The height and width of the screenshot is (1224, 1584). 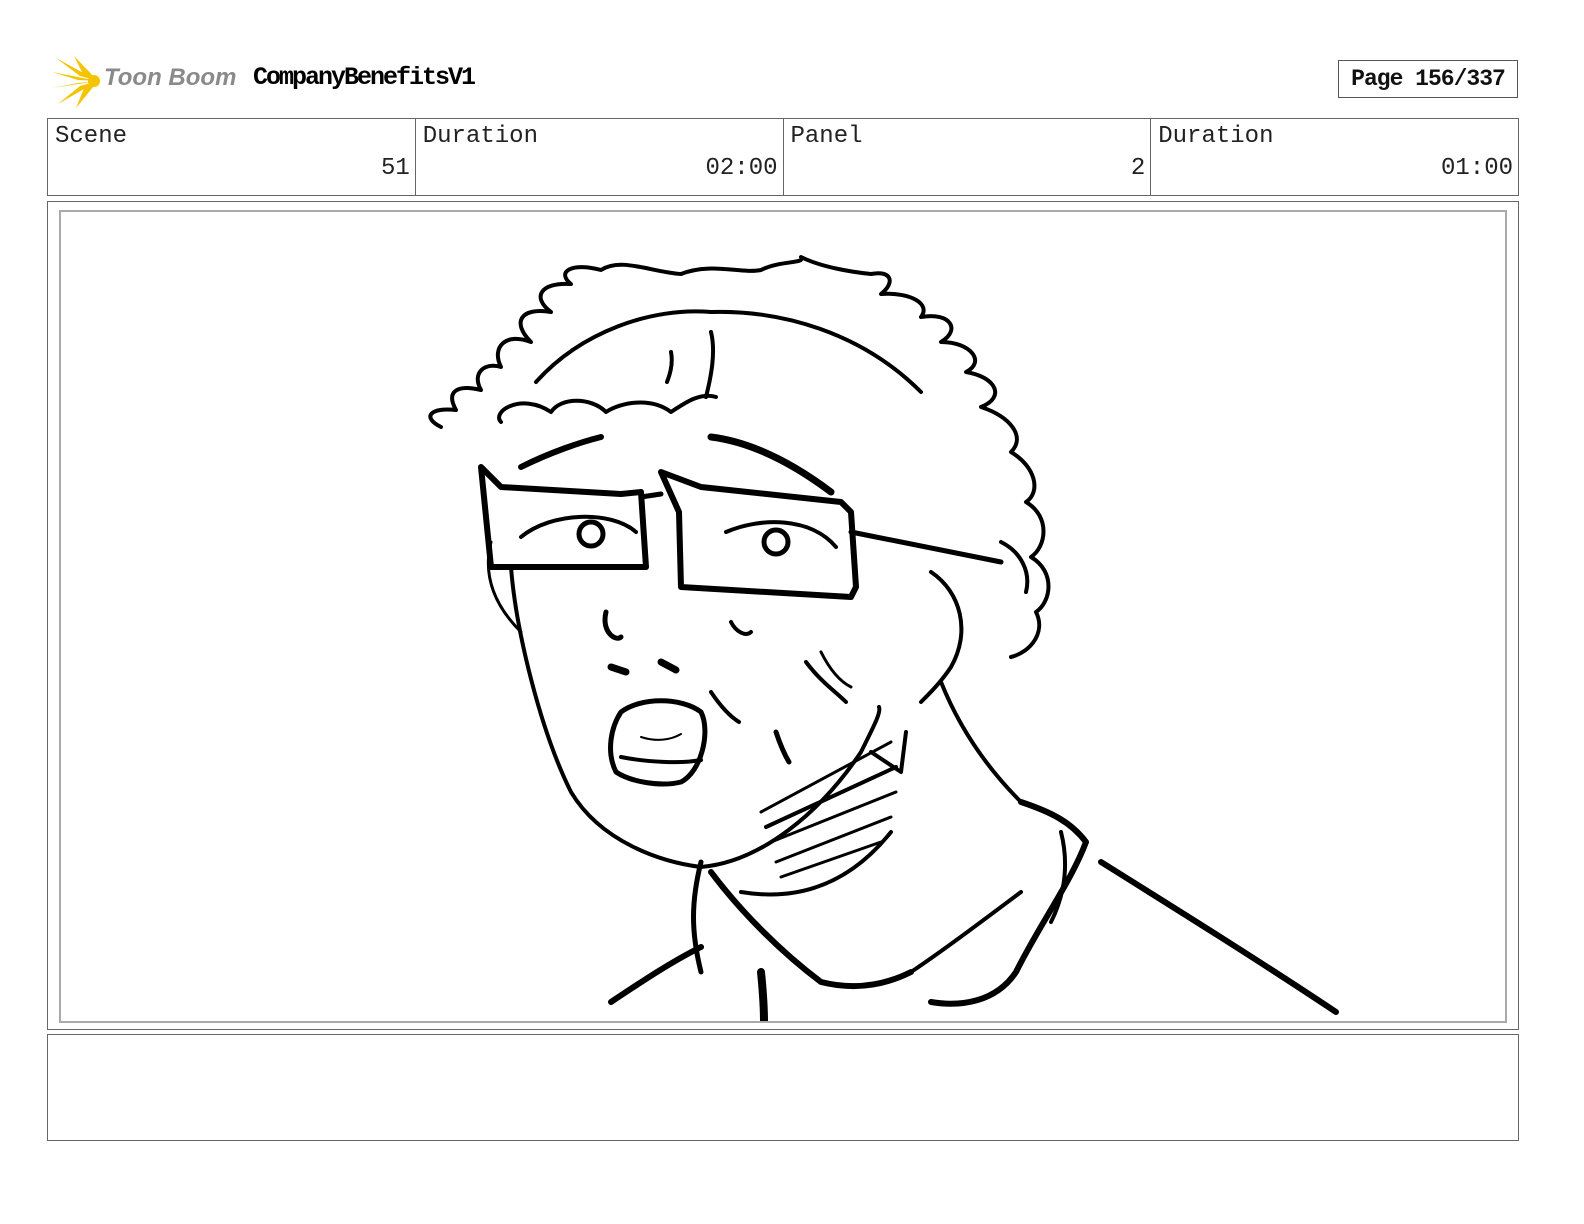 What do you see at coordinates (76, 82) in the screenshot?
I see `starburst-icon` at bounding box center [76, 82].